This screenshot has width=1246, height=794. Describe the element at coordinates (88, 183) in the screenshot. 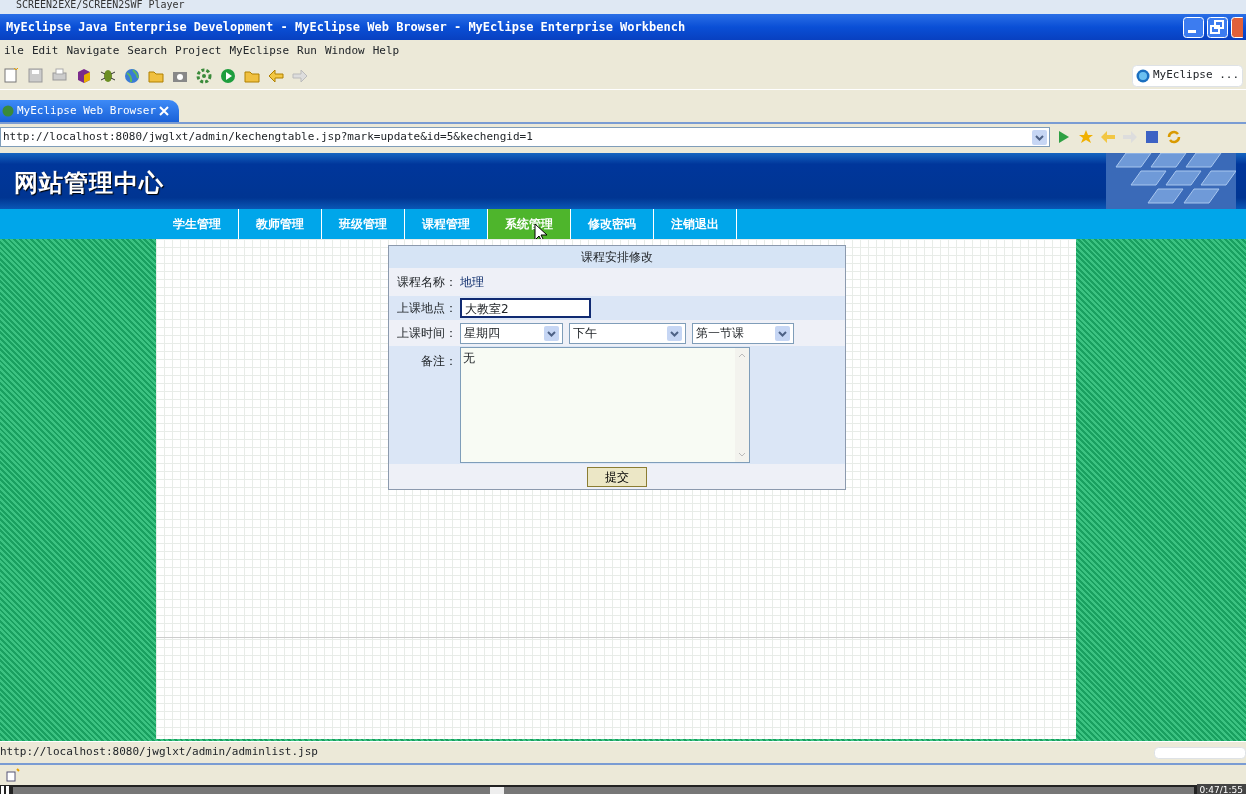

I see `site-title: 网站管理中心` at that location.